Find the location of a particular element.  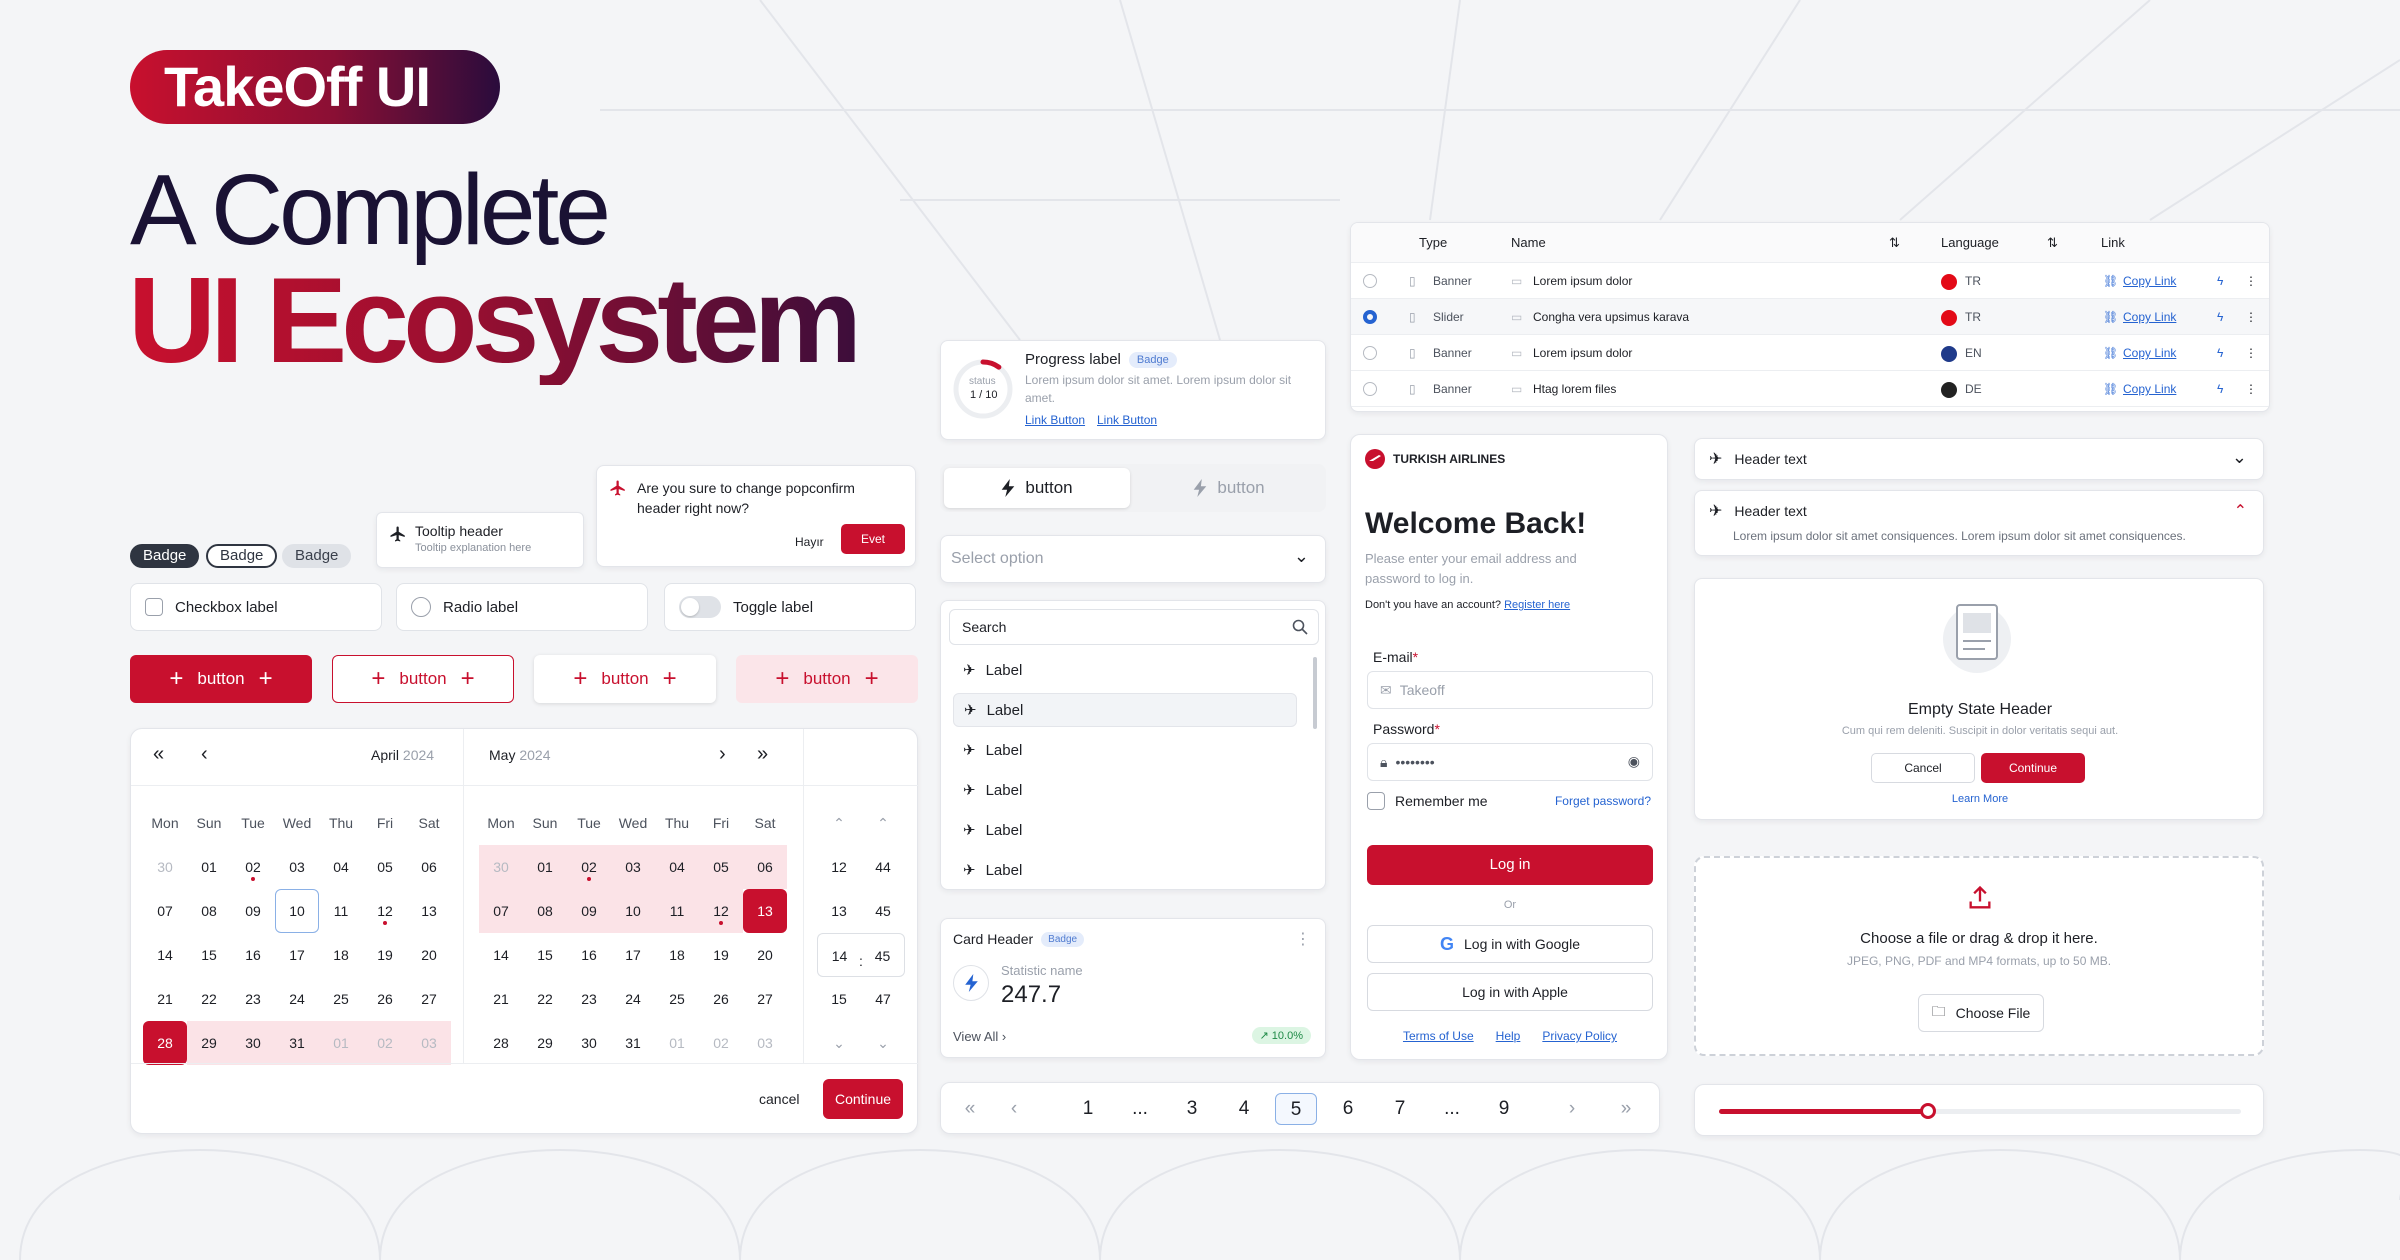

table-row: ▯ Banner ▭ Lorem ipsum dolor EN ⛓ Copy Link ϟ ⋮ is located at coordinates (1810, 353).